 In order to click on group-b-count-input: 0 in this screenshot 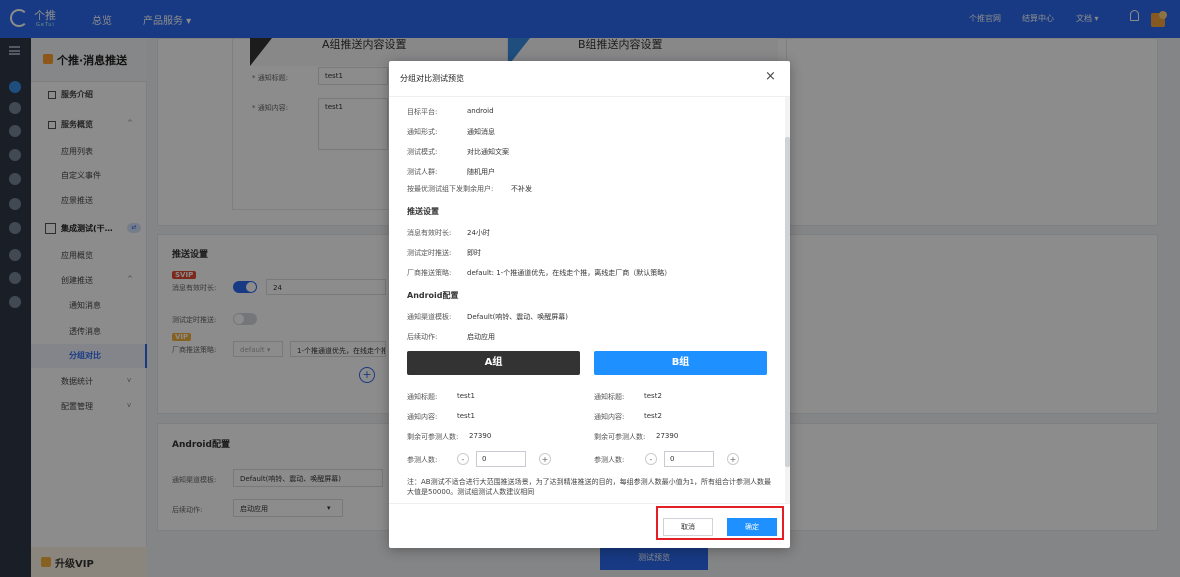, I will do `click(689, 459)`.